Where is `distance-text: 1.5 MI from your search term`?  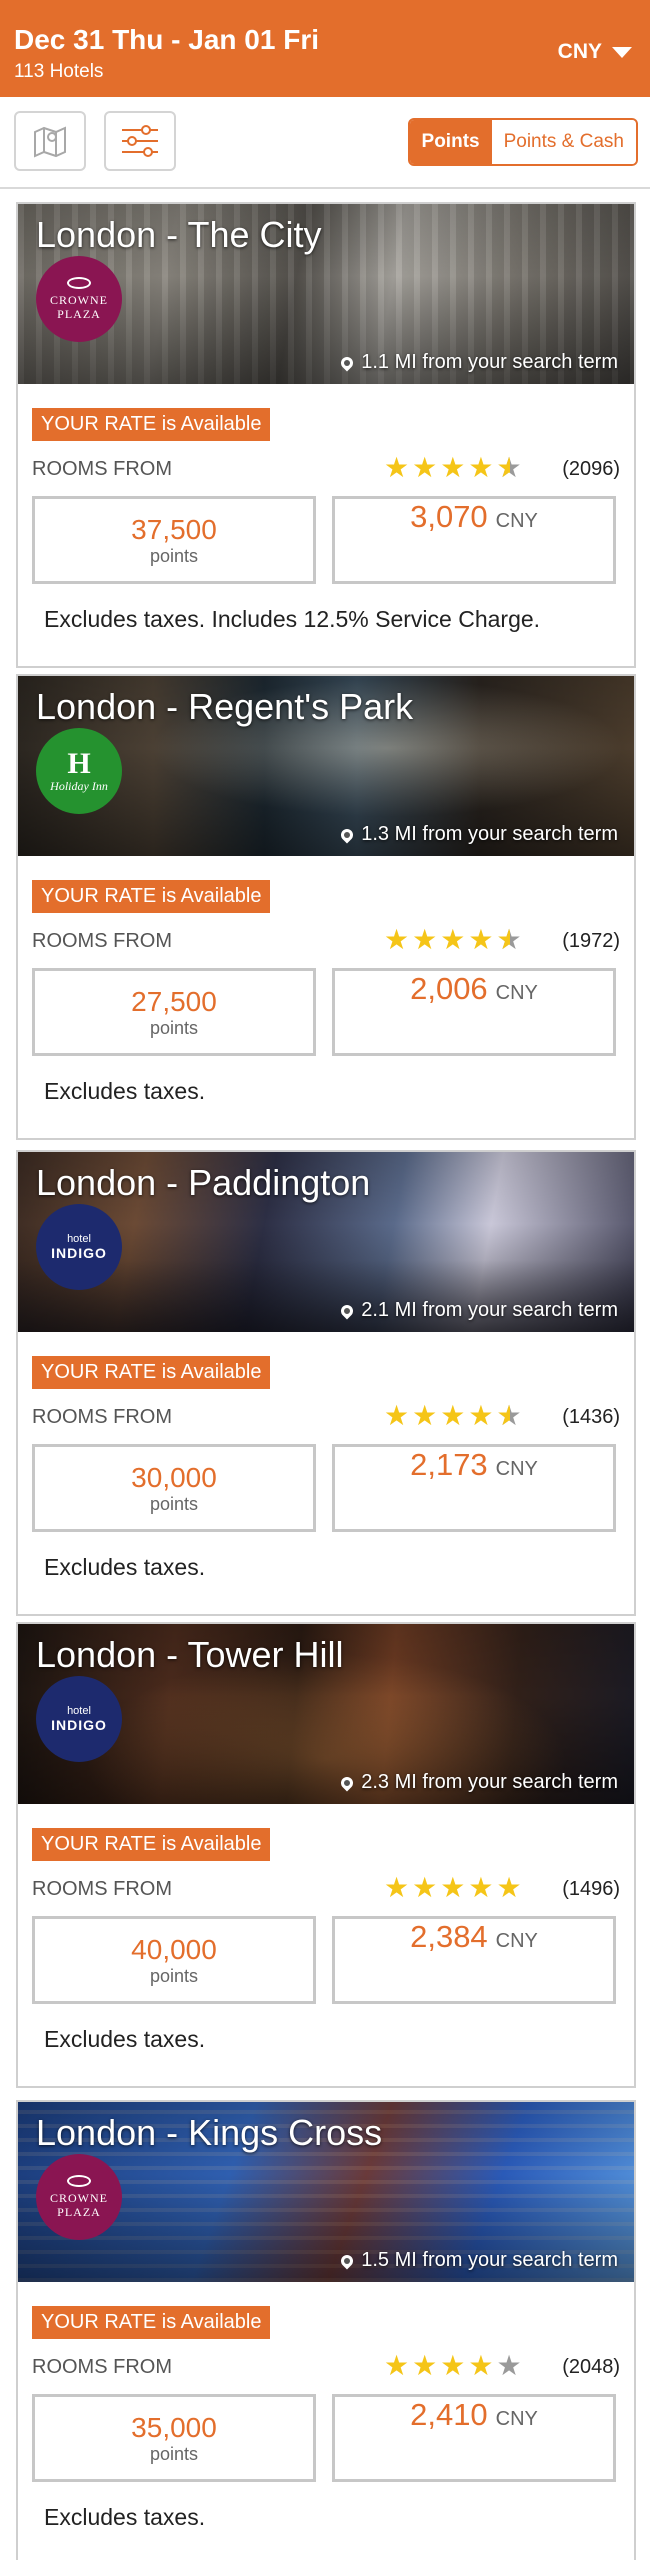
distance-text: 1.5 MI from your search term is located at coordinates (489, 2260).